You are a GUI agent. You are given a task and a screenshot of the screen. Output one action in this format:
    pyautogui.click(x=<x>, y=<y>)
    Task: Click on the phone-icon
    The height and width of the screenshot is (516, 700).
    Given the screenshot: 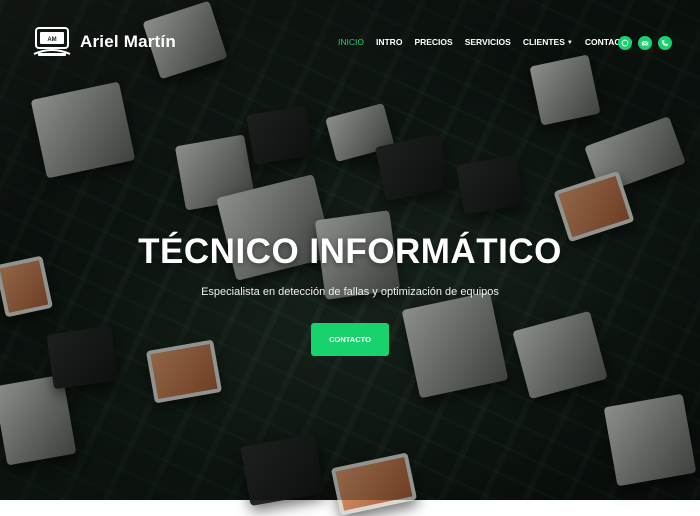 What is the action you would take?
    pyautogui.click(x=665, y=43)
    